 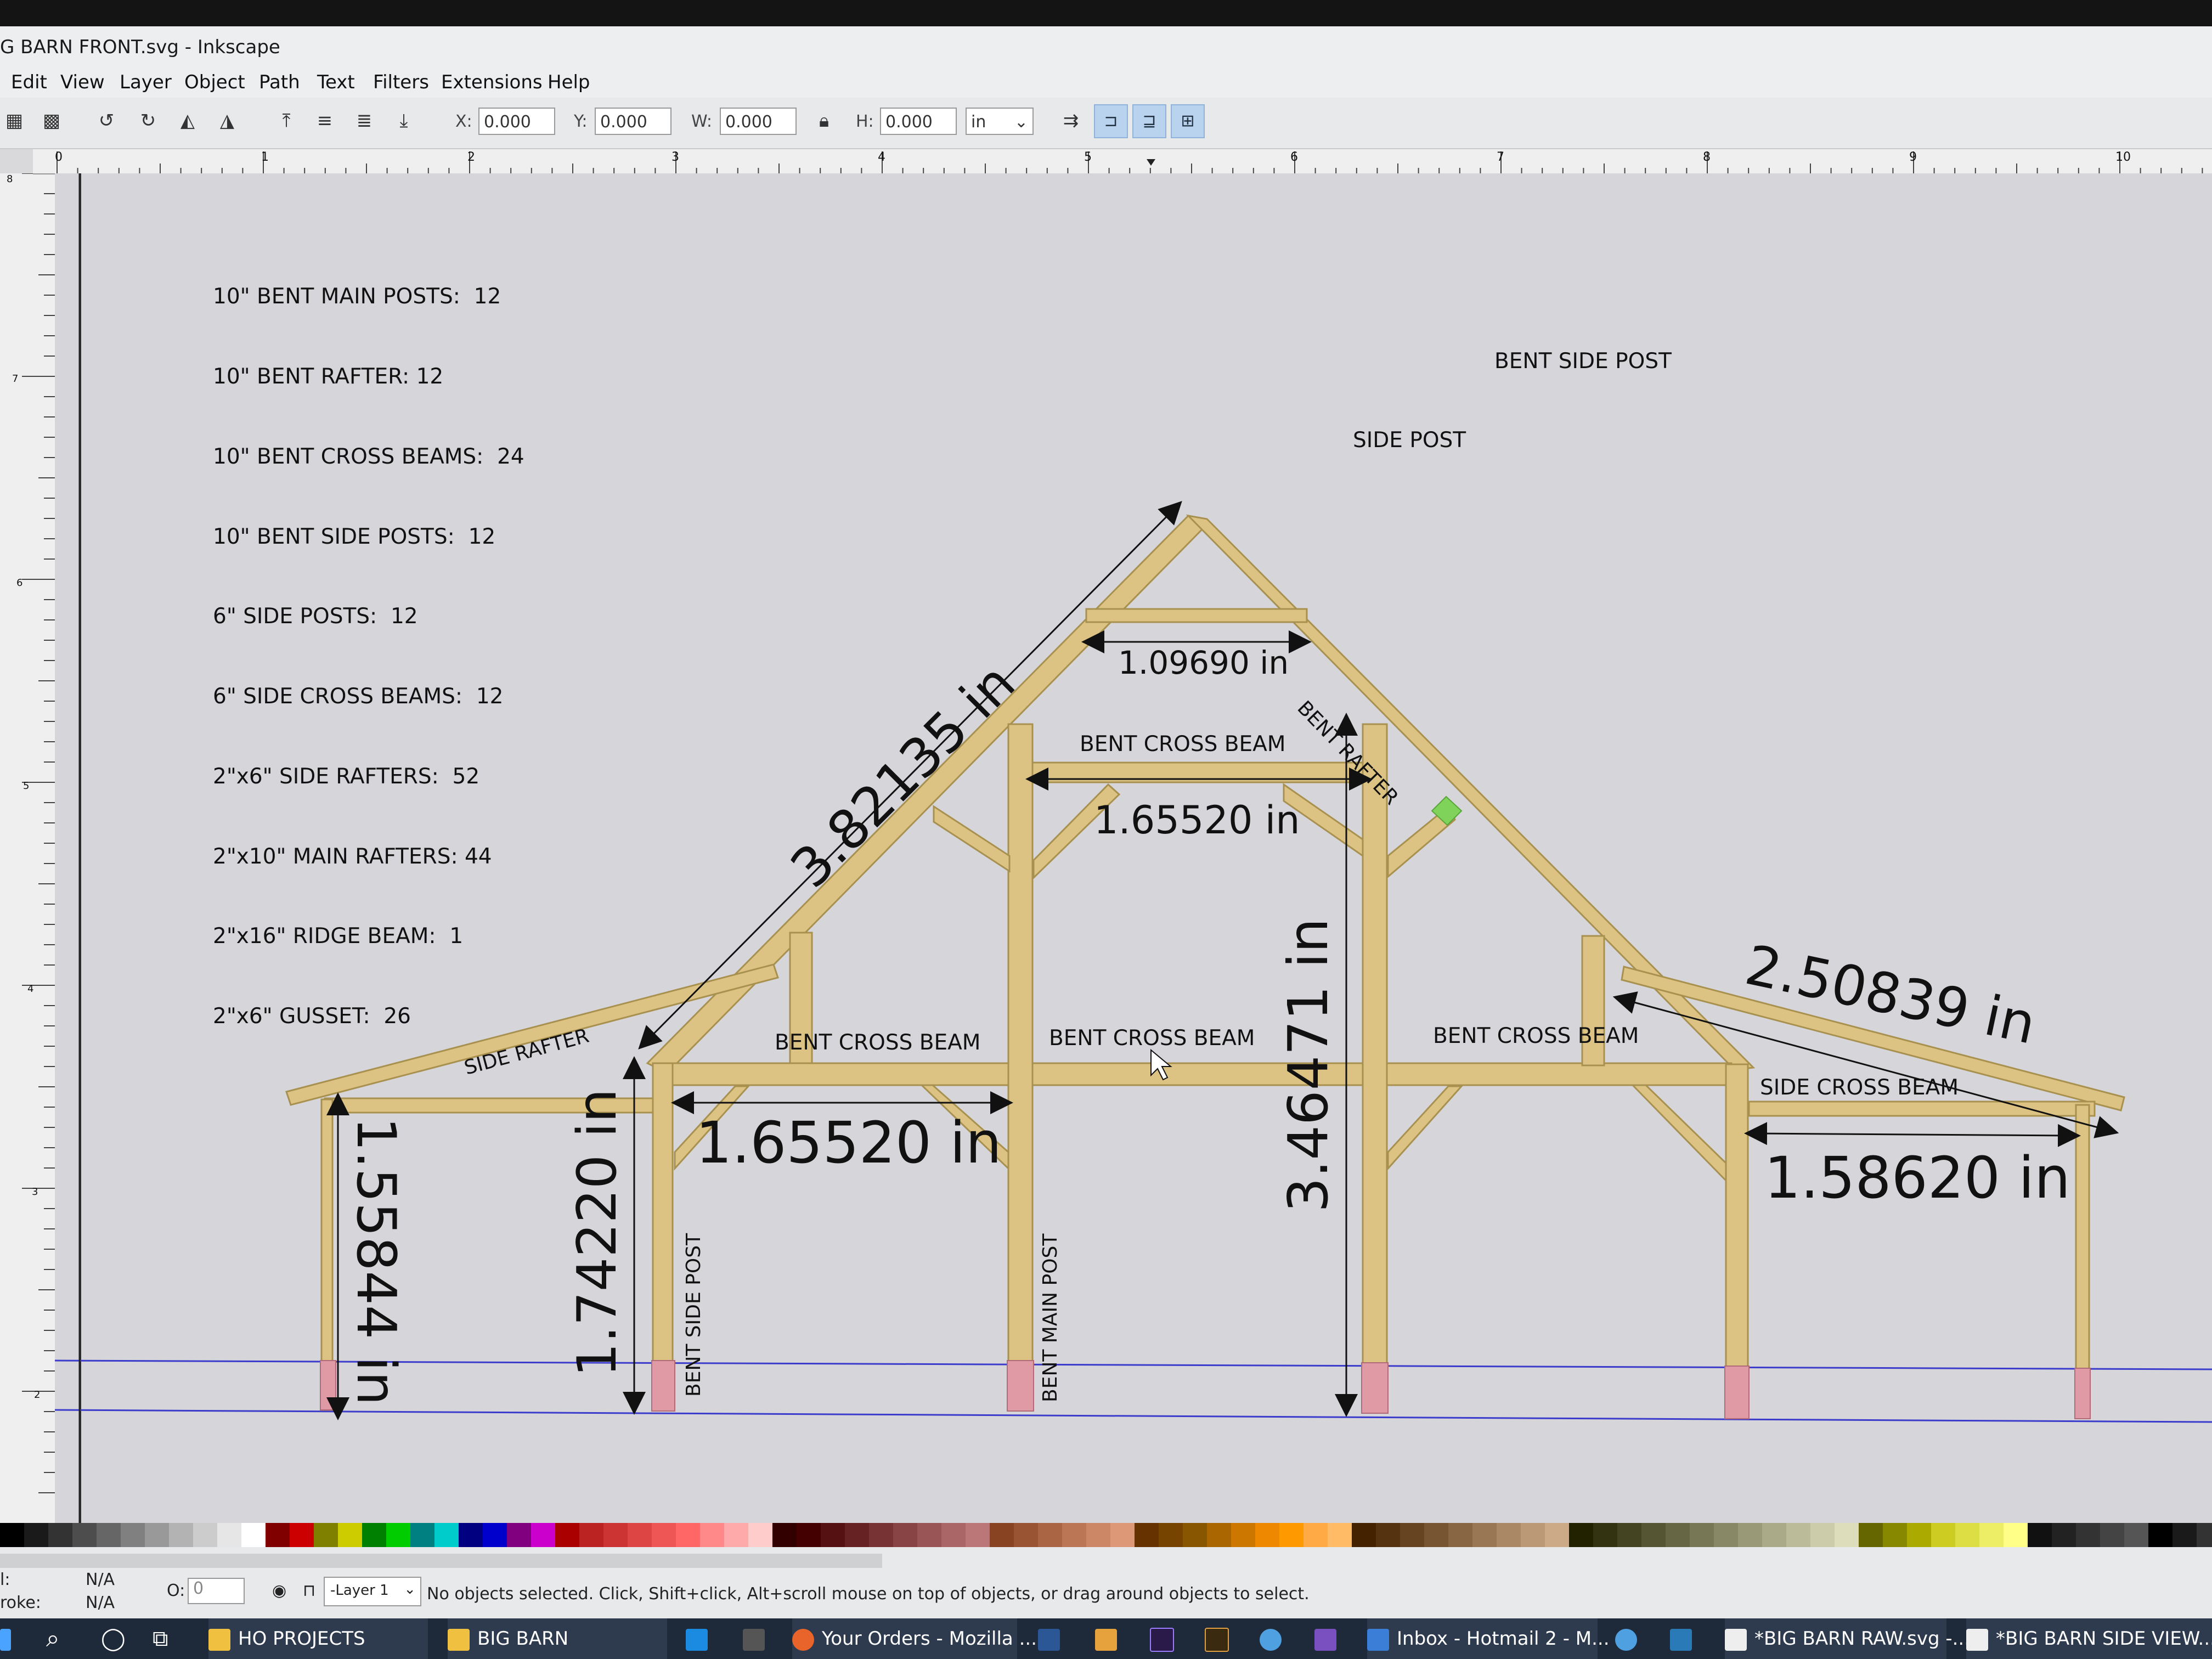 What do you see at coordinates (11, 1638) in the screenshot?
I see `start-icon` at bounding box center [11, 1638].